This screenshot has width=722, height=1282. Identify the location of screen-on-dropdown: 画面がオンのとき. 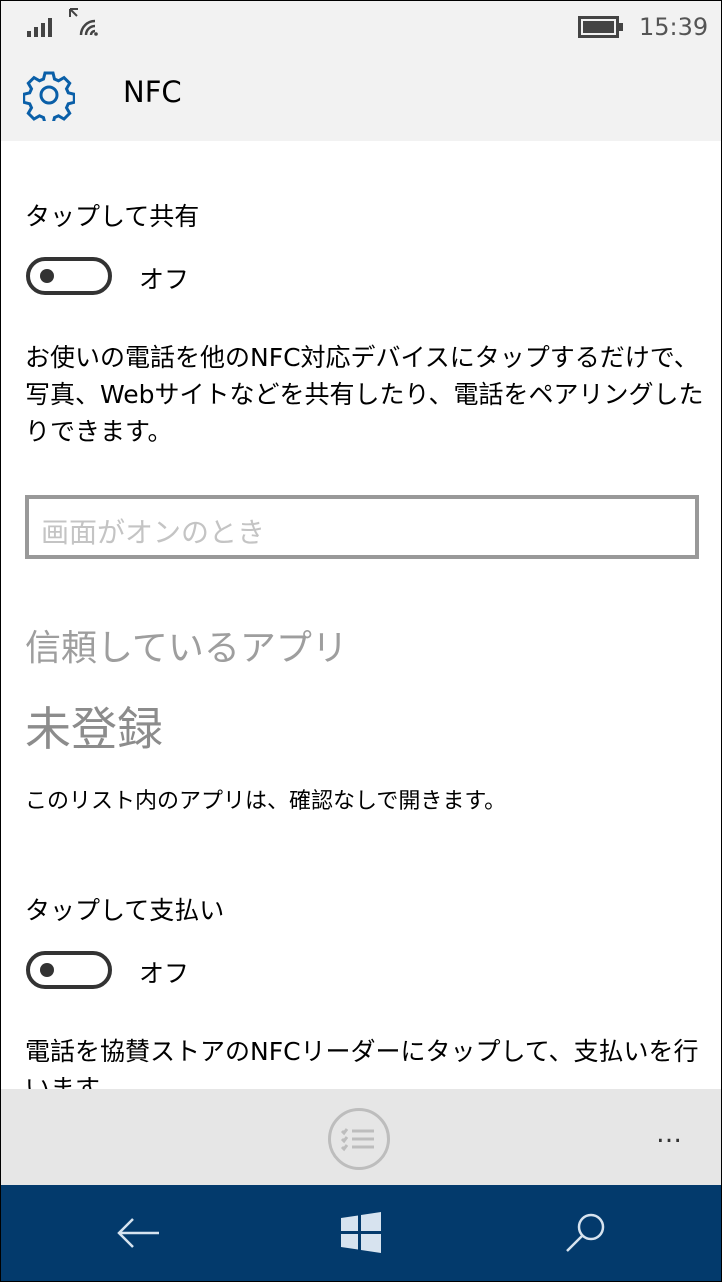
(362, 527).